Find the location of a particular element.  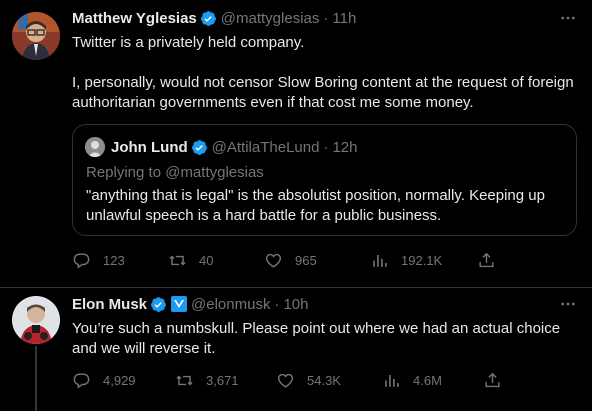

tweet-actions: 123 40 965 192.1K is located at coordinates (284, 260).